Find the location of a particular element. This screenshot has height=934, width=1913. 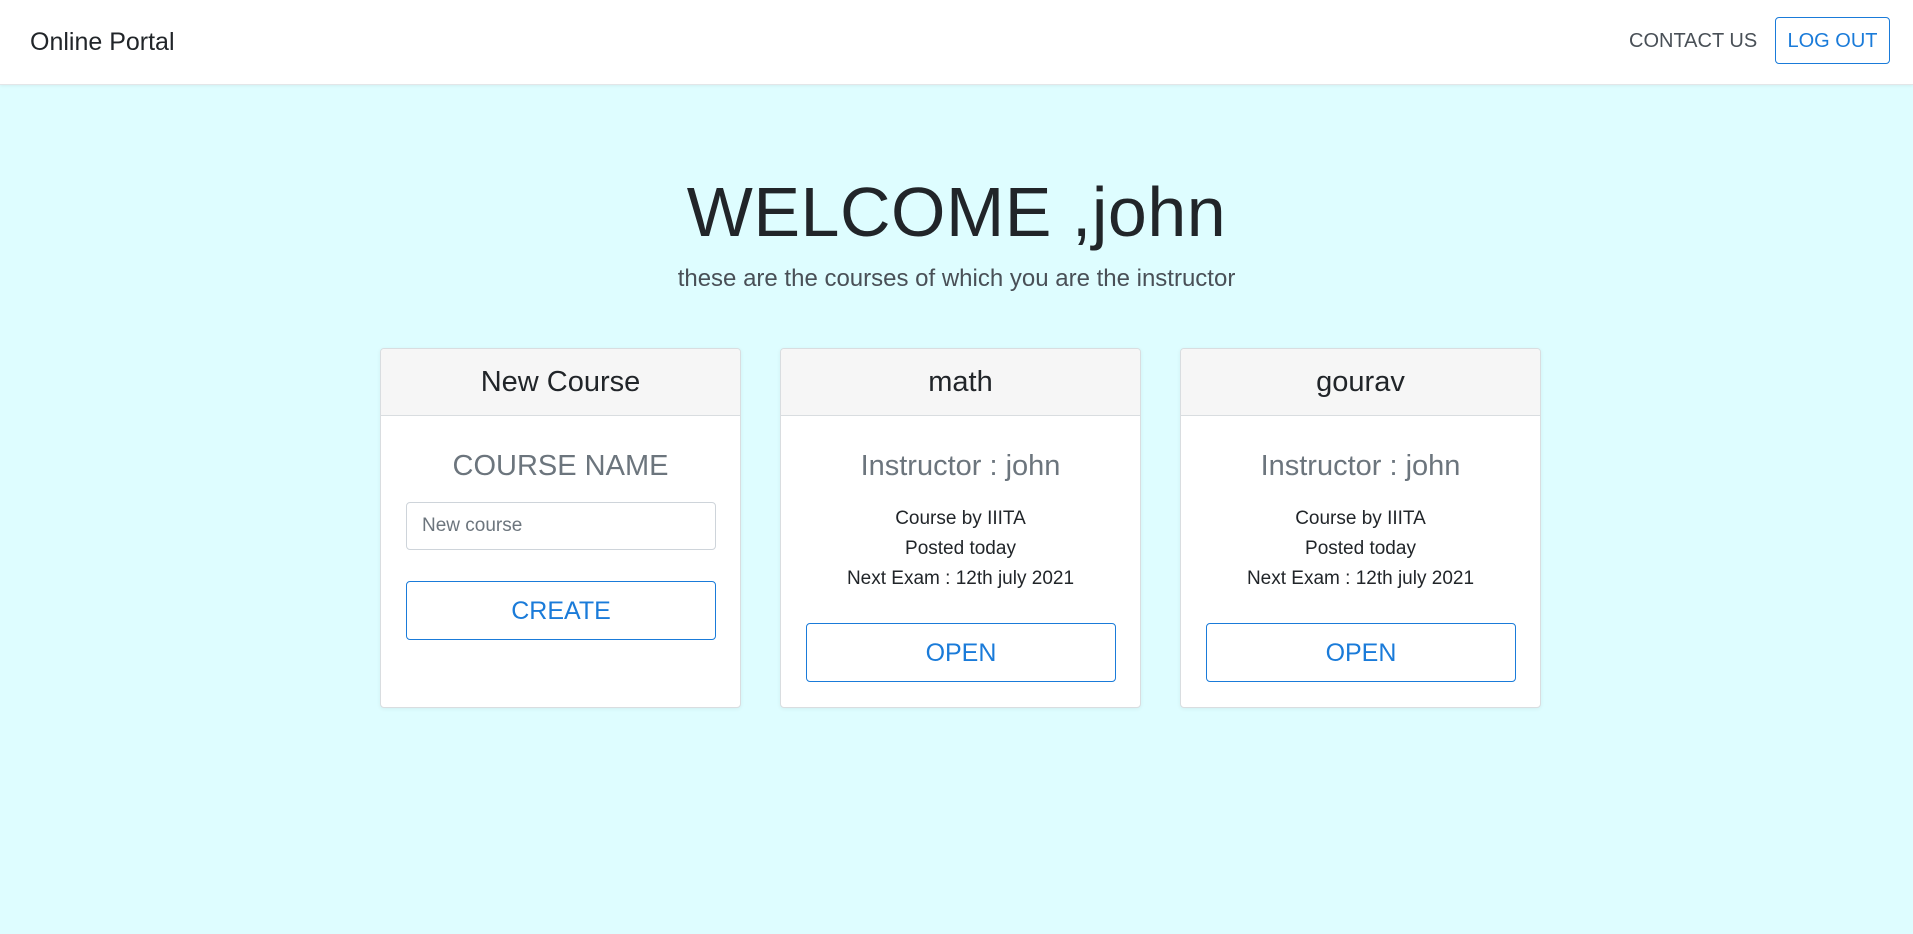

course-title: gourav is located at coordinates (1360, 382).